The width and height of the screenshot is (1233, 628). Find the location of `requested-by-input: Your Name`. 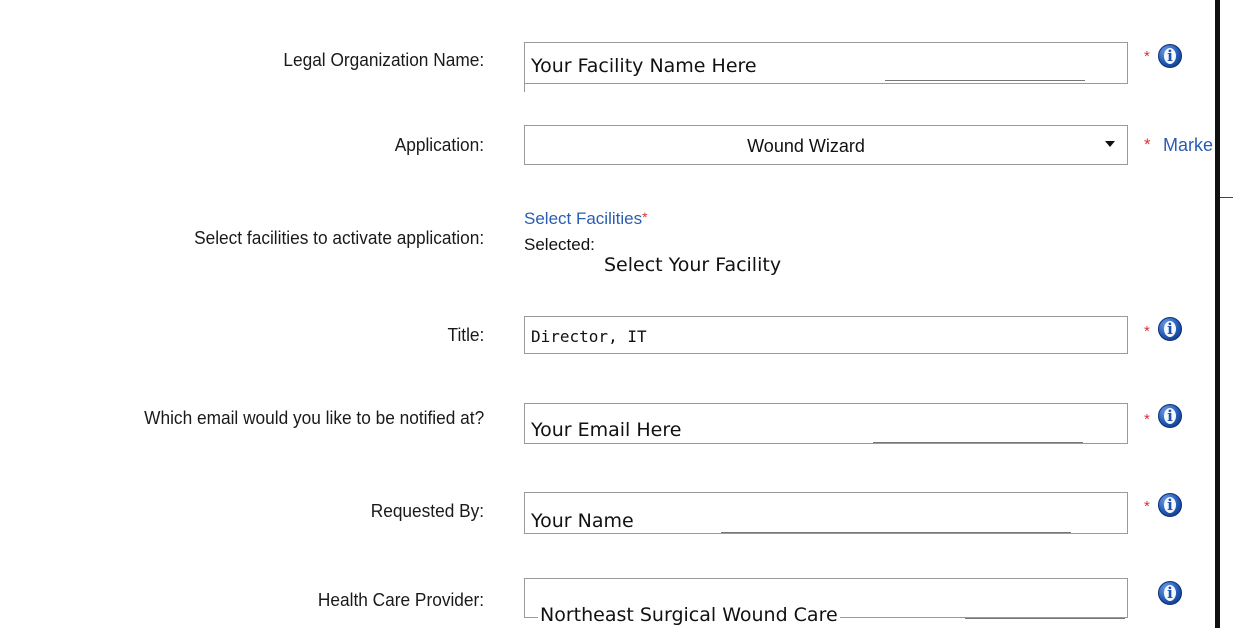

requested-by-input: Your Name is located at coordinates (826, 513).